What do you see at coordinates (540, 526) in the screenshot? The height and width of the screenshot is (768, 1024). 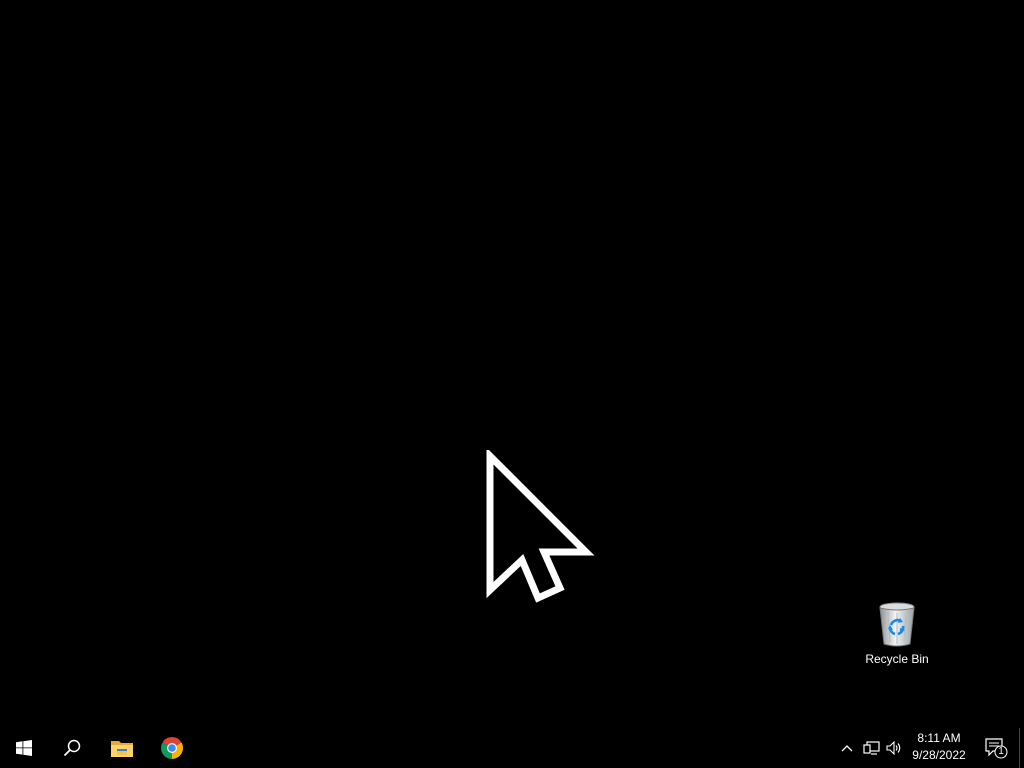 I see `arrow-pointer-icon` at bounding box center [540, 526].